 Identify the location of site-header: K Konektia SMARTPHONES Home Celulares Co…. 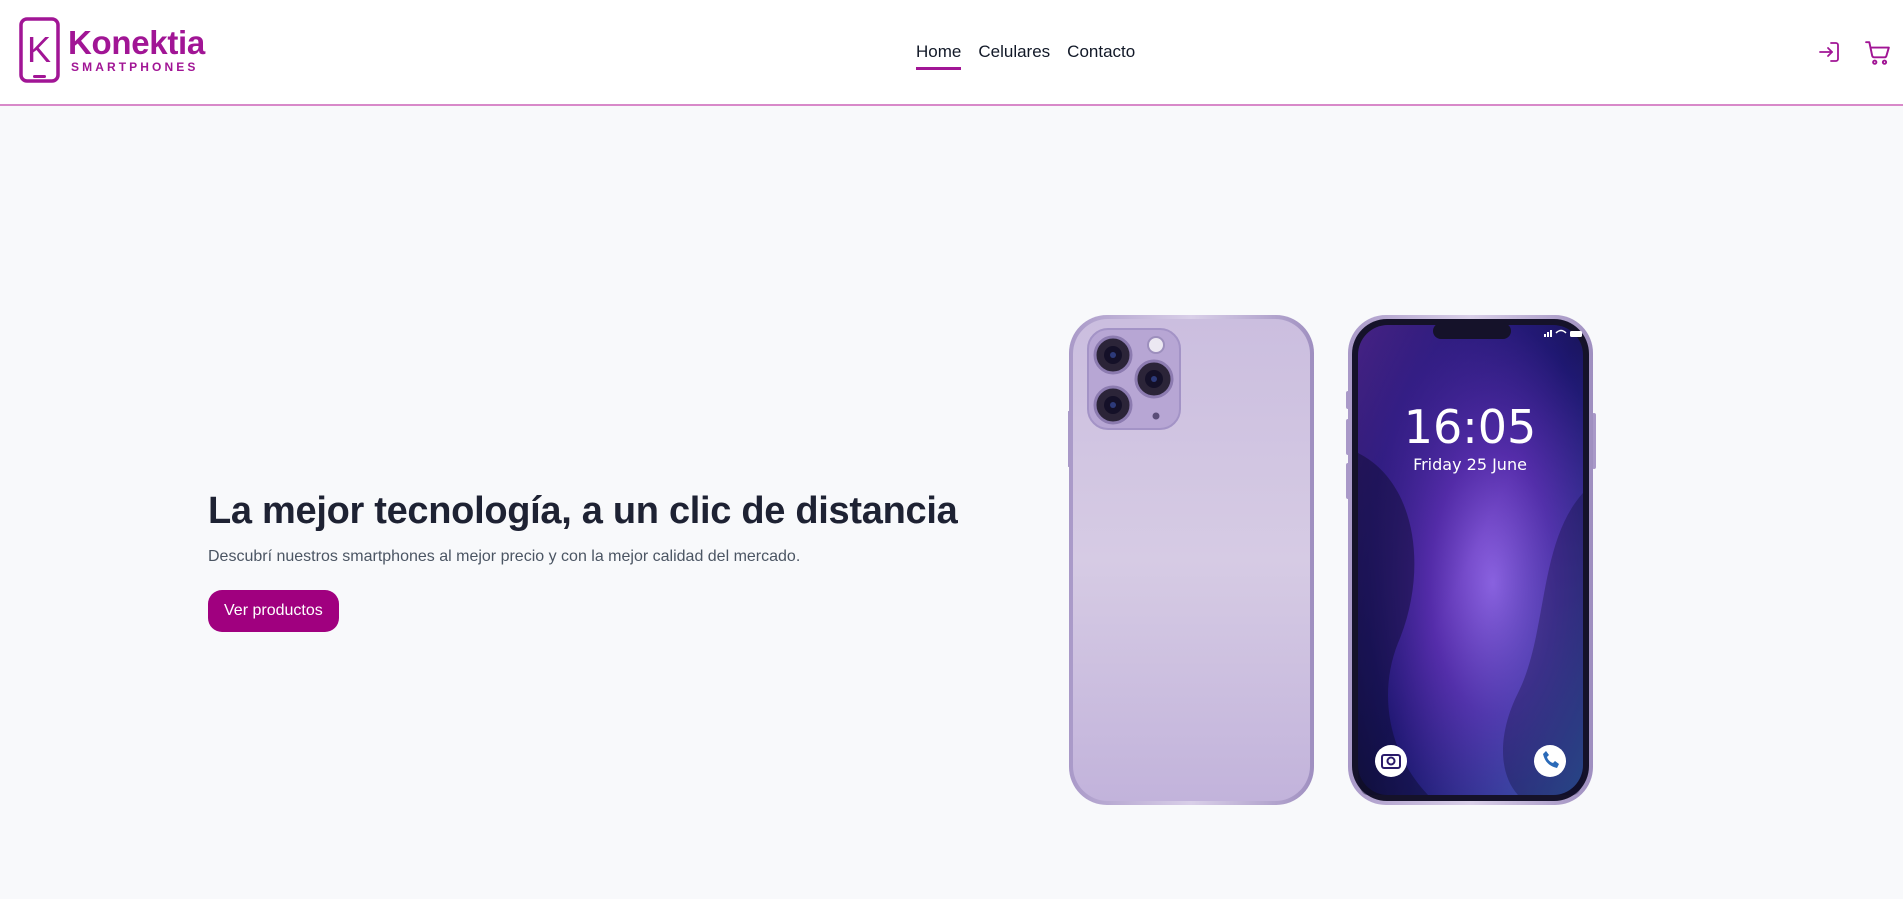
(951, 53).